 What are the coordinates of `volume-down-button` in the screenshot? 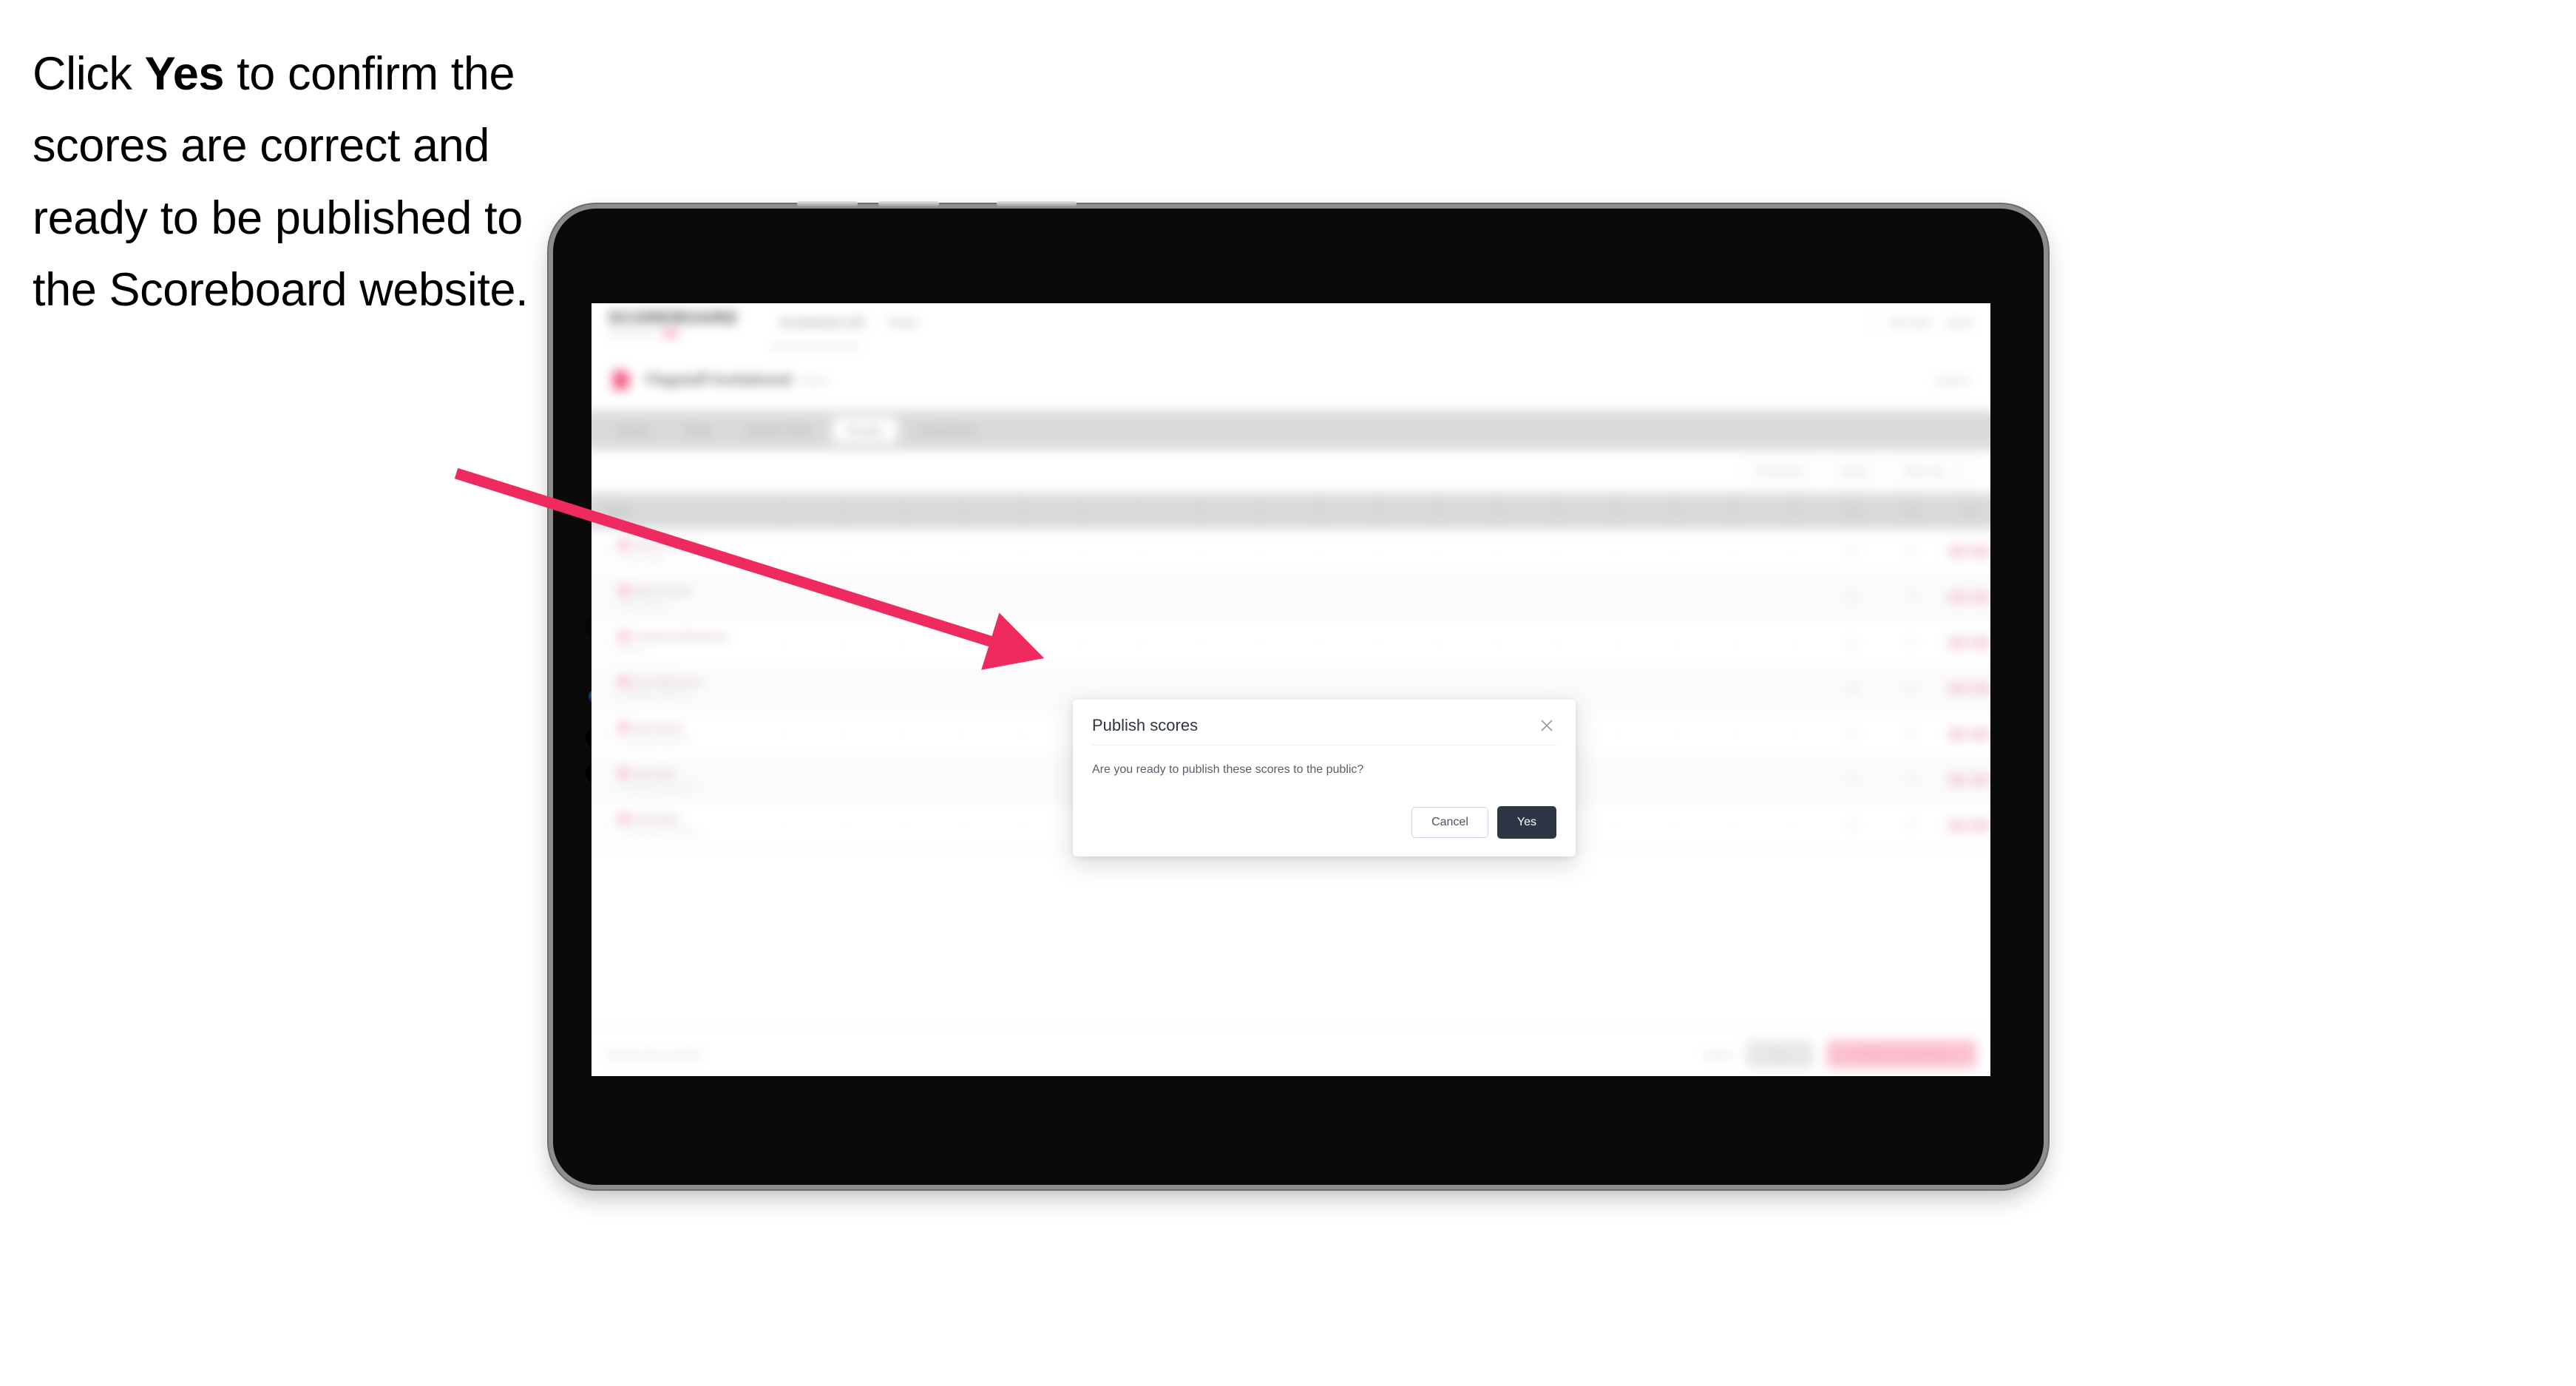 It's located at (908, 203).